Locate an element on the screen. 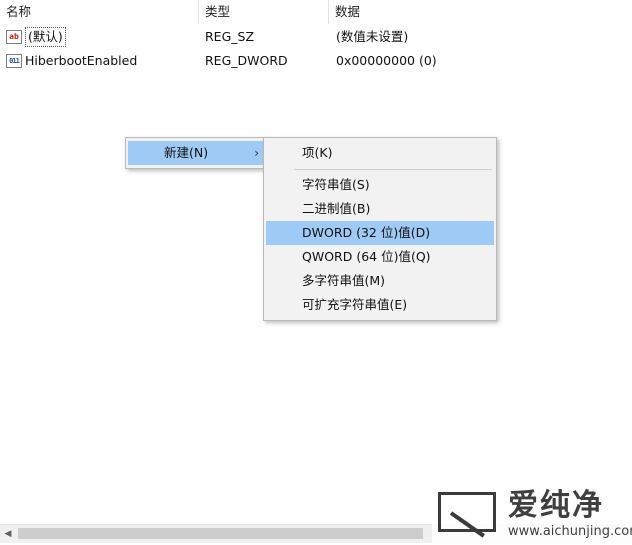 This screenshot has height=545, width=632. chevron-right-icon: › is located at coordinates (256, 153).